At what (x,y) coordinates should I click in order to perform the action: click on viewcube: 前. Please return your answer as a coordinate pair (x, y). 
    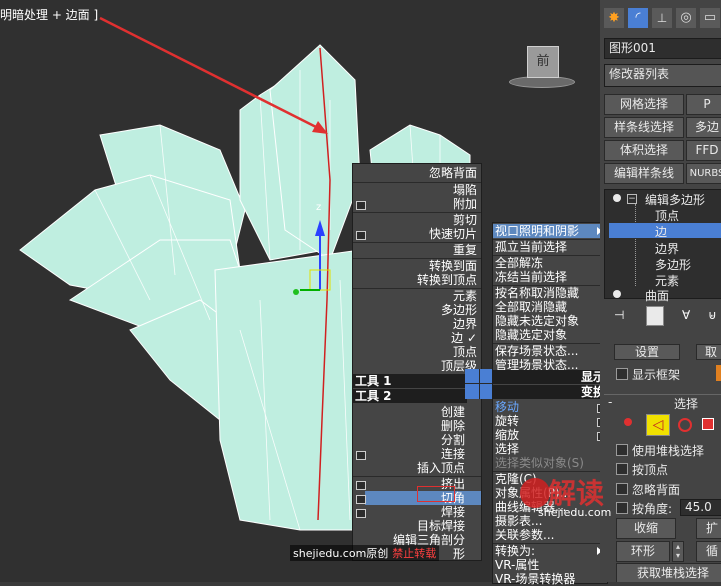
    Looking at the image, I should click on (541, 66).